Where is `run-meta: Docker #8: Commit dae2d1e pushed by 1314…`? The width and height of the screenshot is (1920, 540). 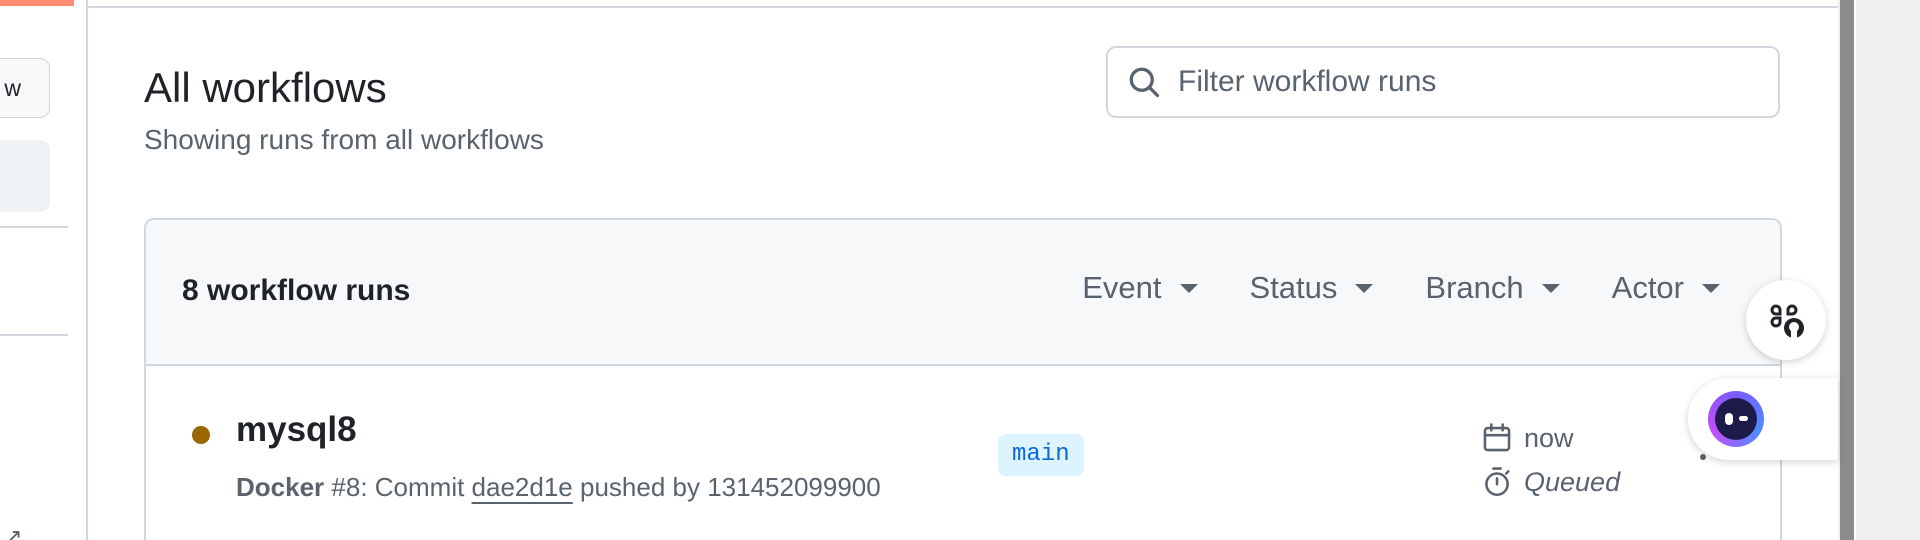
run-meta: Docker #8: Commit dae2d1e pushed by 1314… is located at coordinates (558, 487).